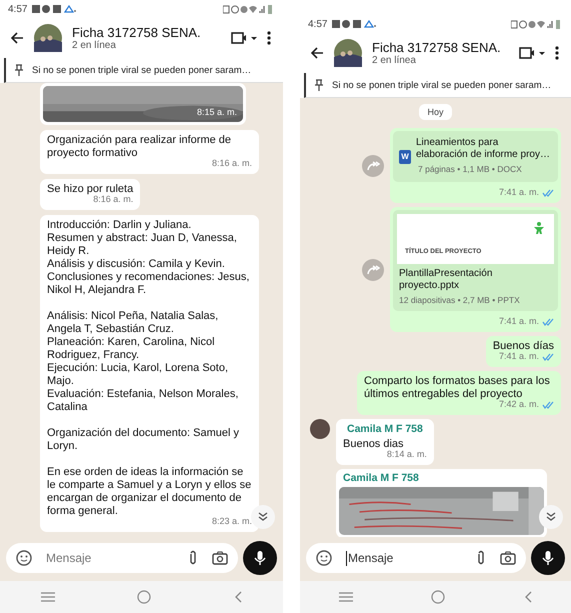 This screenshot has height=613, width=571. Describe the element at coordinates (539, 228) in the screenshot. I see `logo-icon` at that location.